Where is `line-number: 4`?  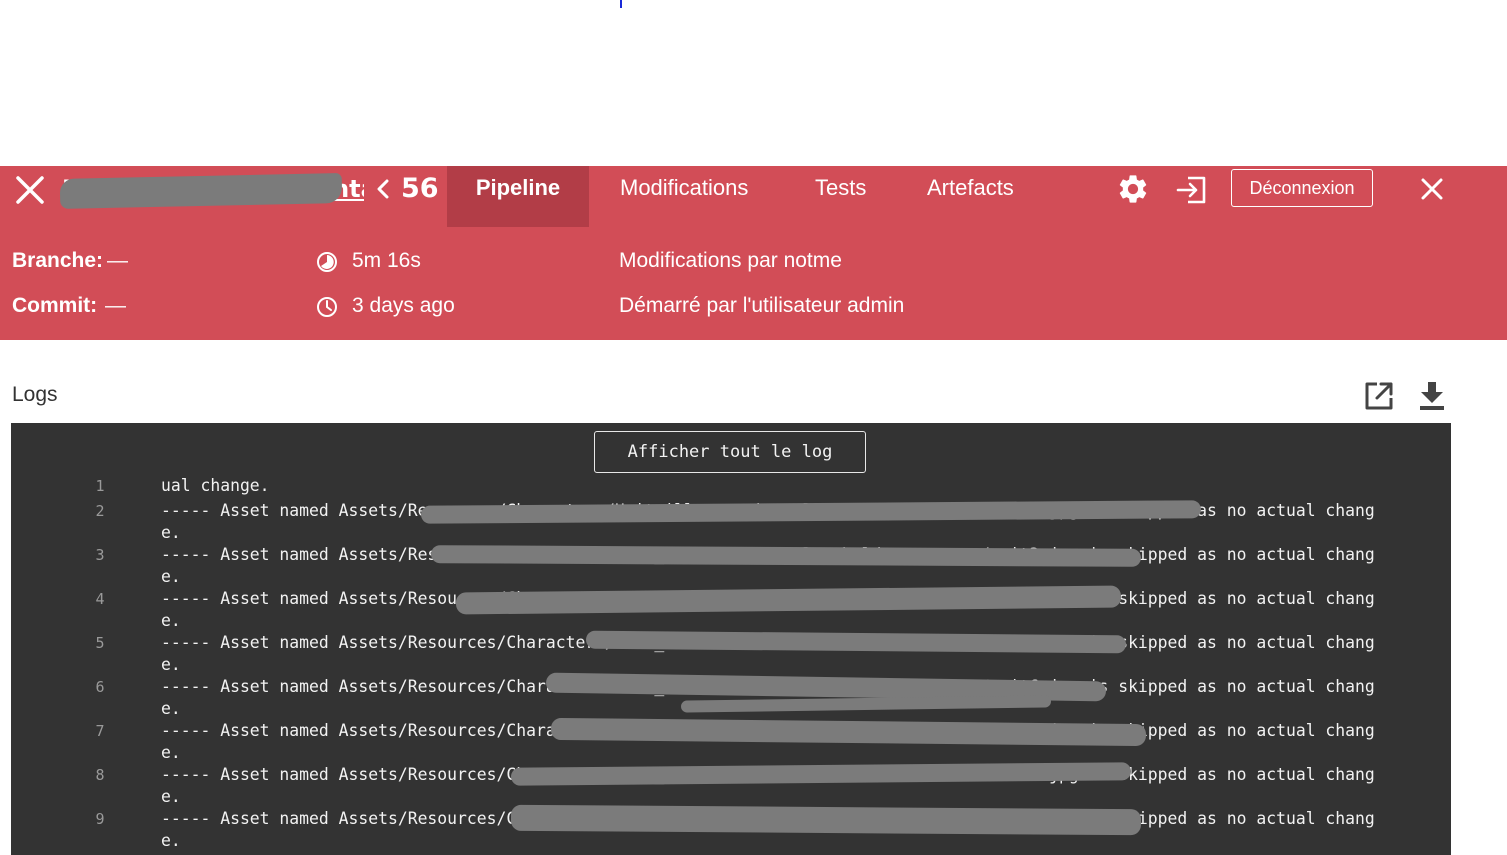
line-number: 4 is located at coordinates (100, 599).